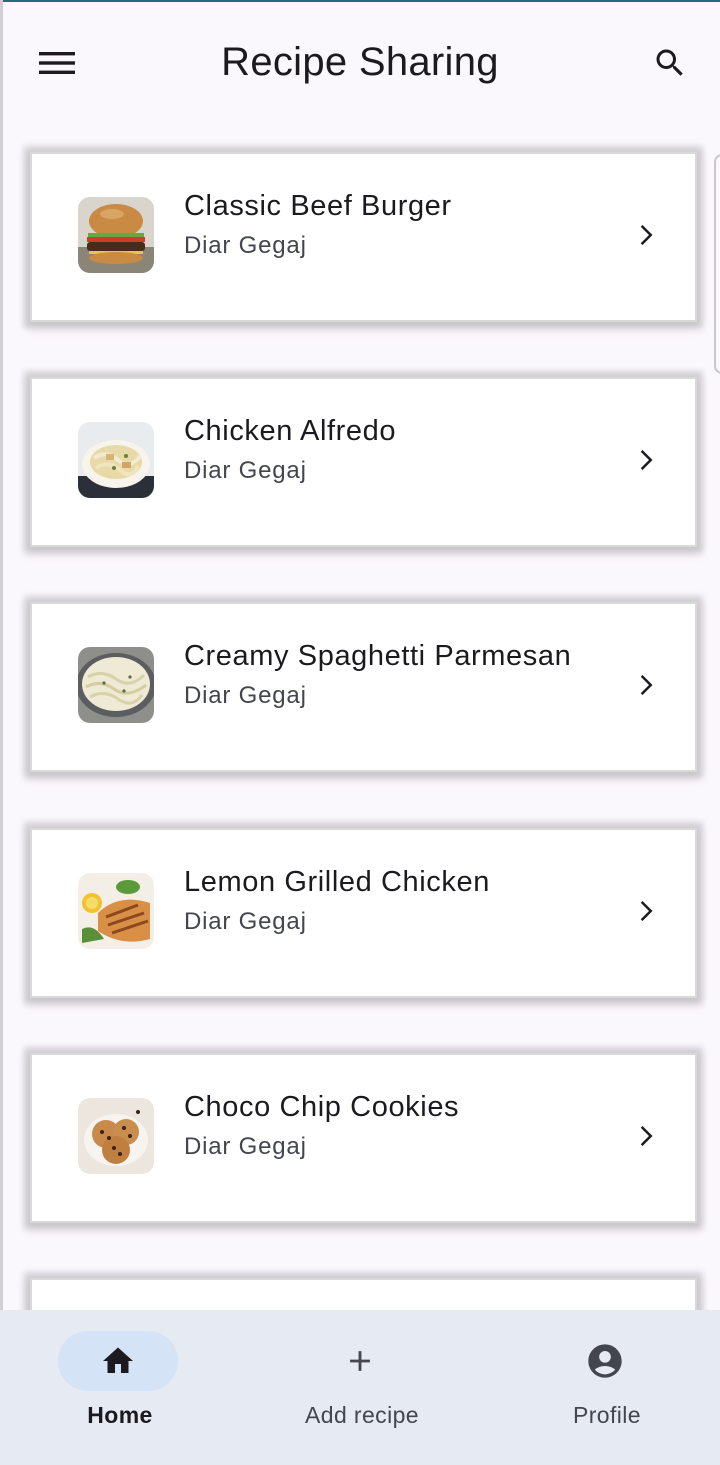 The width and height of the screenshot is (720, 1465). Describe the element at coordinates (363, 462) in the screenshot. I see `recipe-card: Chicken Alfredo Diar Gegaj` at that location.